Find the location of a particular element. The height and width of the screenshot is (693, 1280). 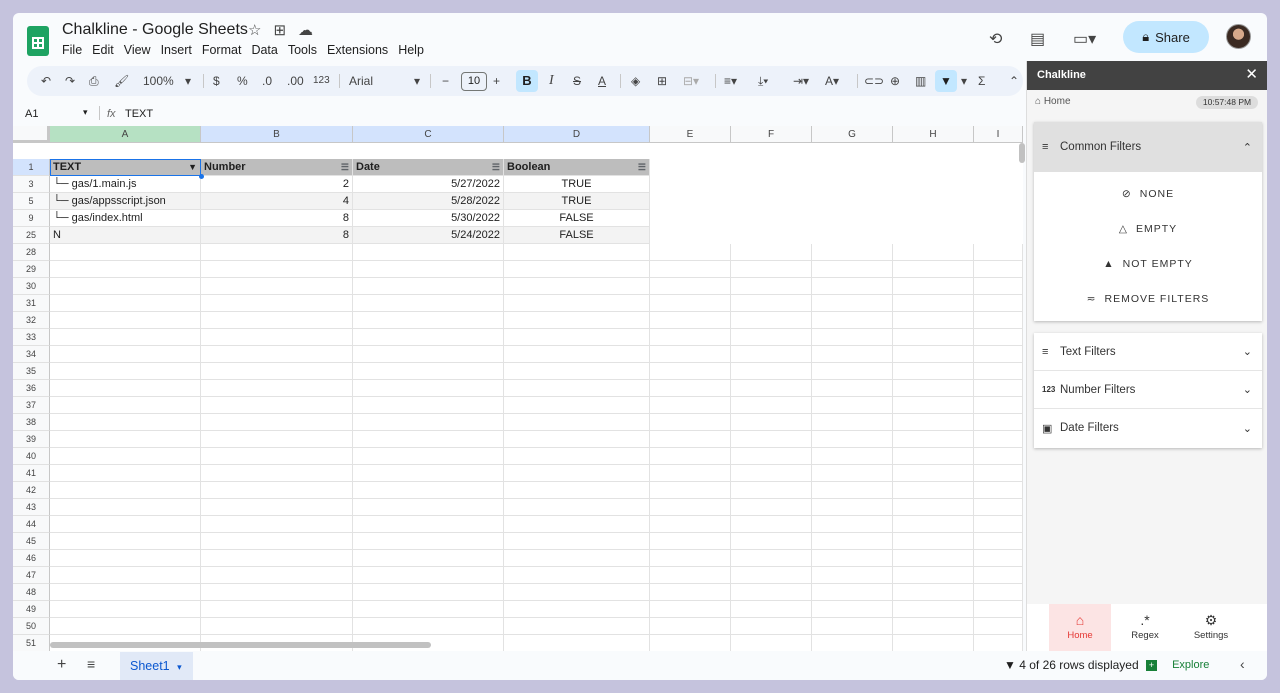

share-button: 🔒︎ Share is located at coordinates (1166, 37).